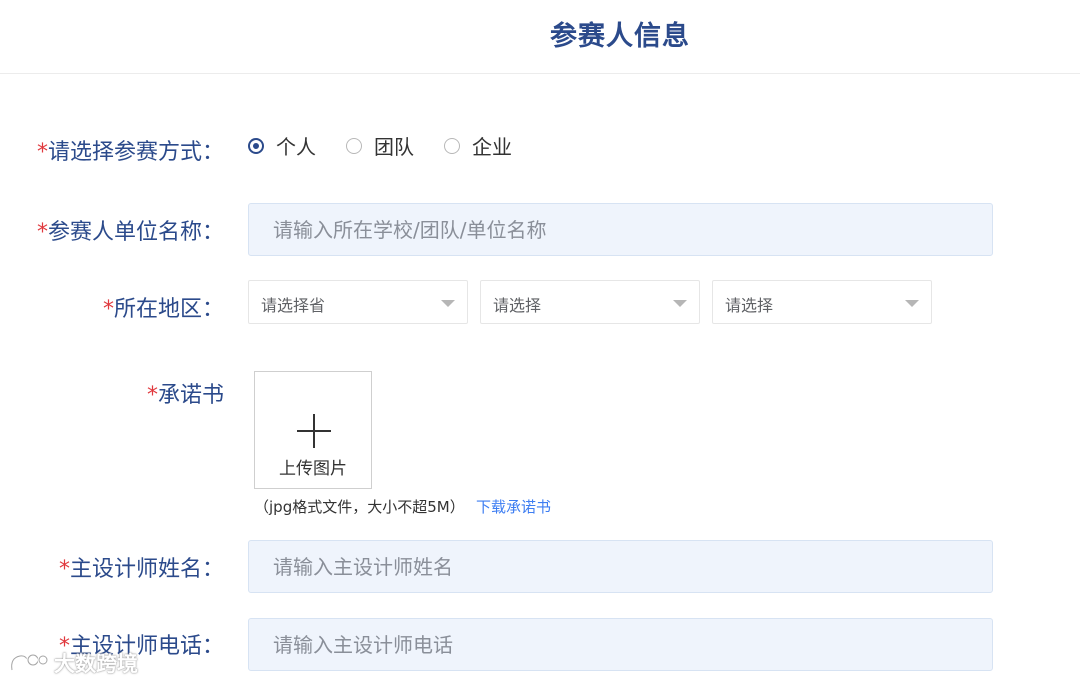  I want to click on designer-name-label: *主设计师姓名：, so click(141, 567).